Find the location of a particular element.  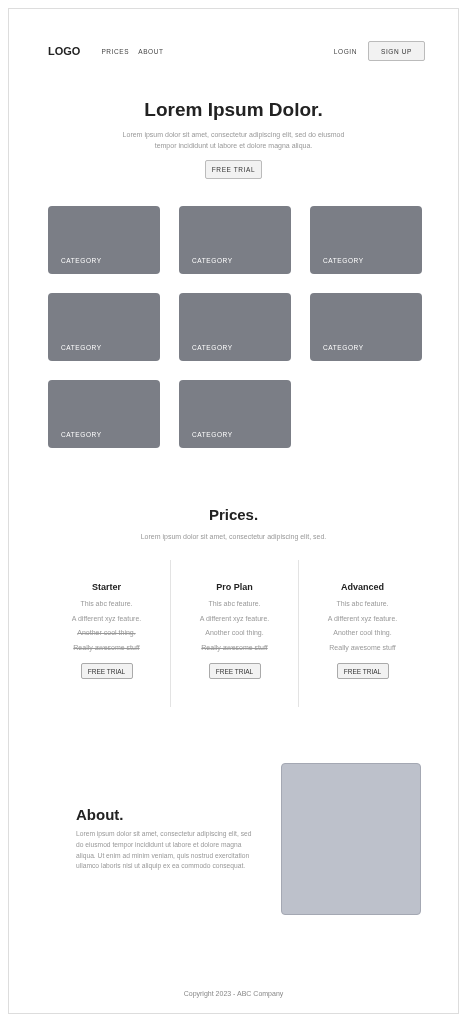

prices-title: Prices. is located at coordinates (233, 514).